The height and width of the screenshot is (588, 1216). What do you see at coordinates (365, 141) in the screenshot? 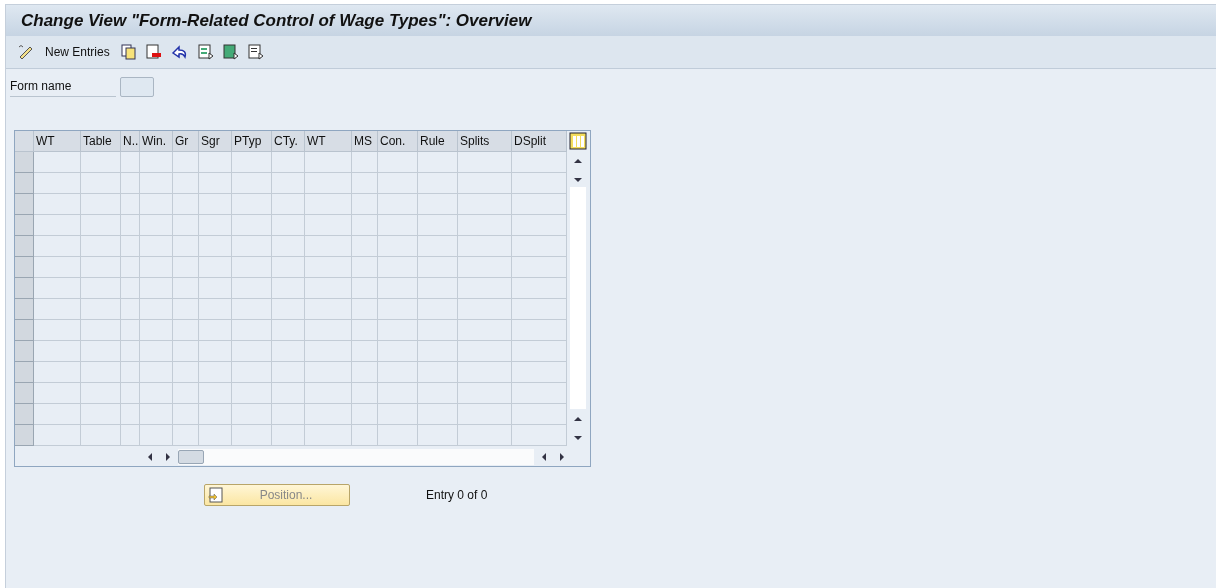
I see `column-header: MS` at bounding box center [365, 141].